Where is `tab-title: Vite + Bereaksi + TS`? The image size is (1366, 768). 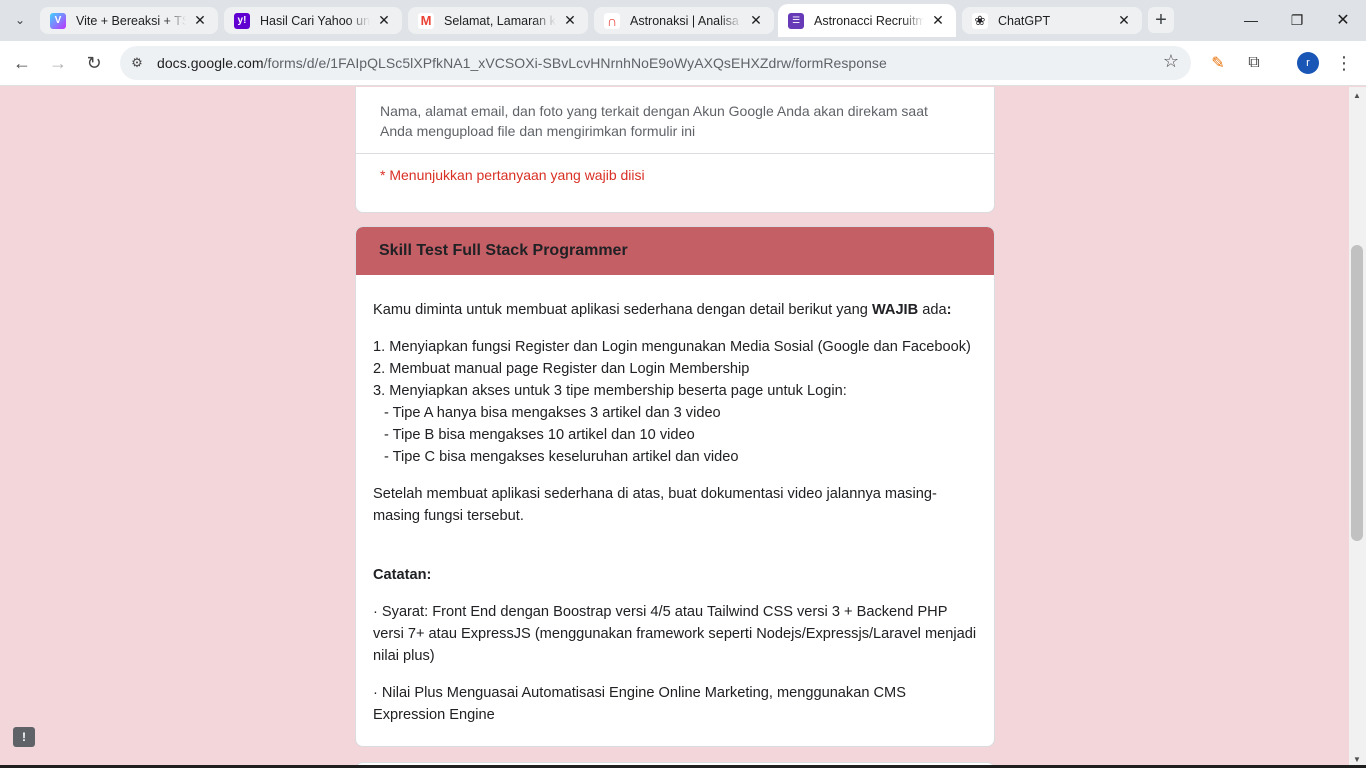 tab-title: Vite + Bereaksi + TS is located at coordinates (131, 20).